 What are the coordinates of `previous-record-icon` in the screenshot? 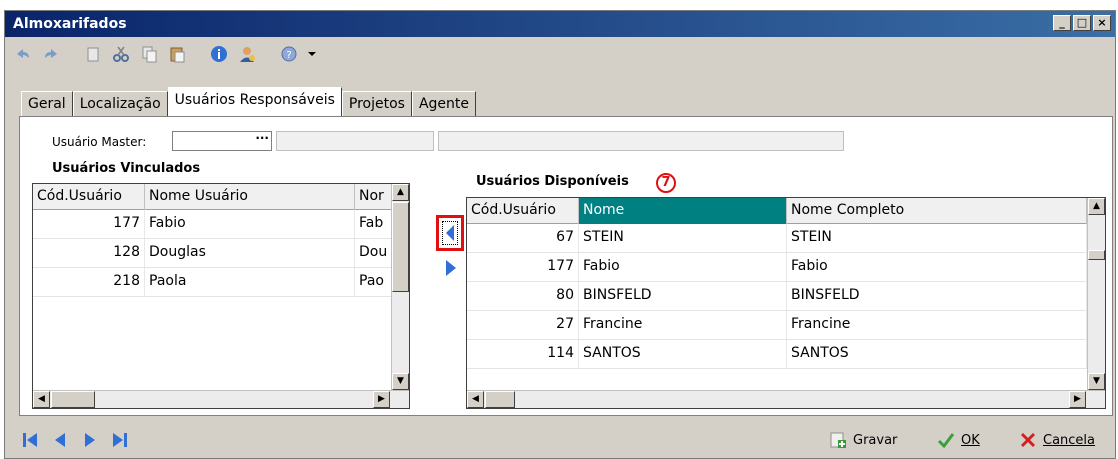 It's located at (60, 440).